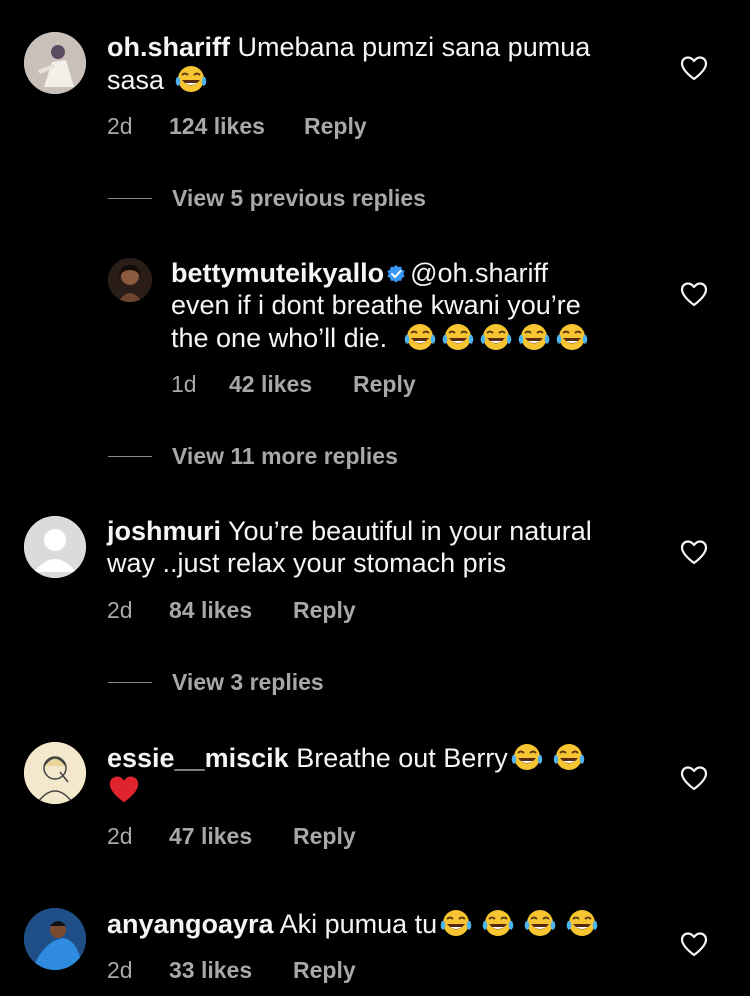 This screenshot has height=996, width=750. I want to click on comment-likes: 42 likes, so click(291, 384).